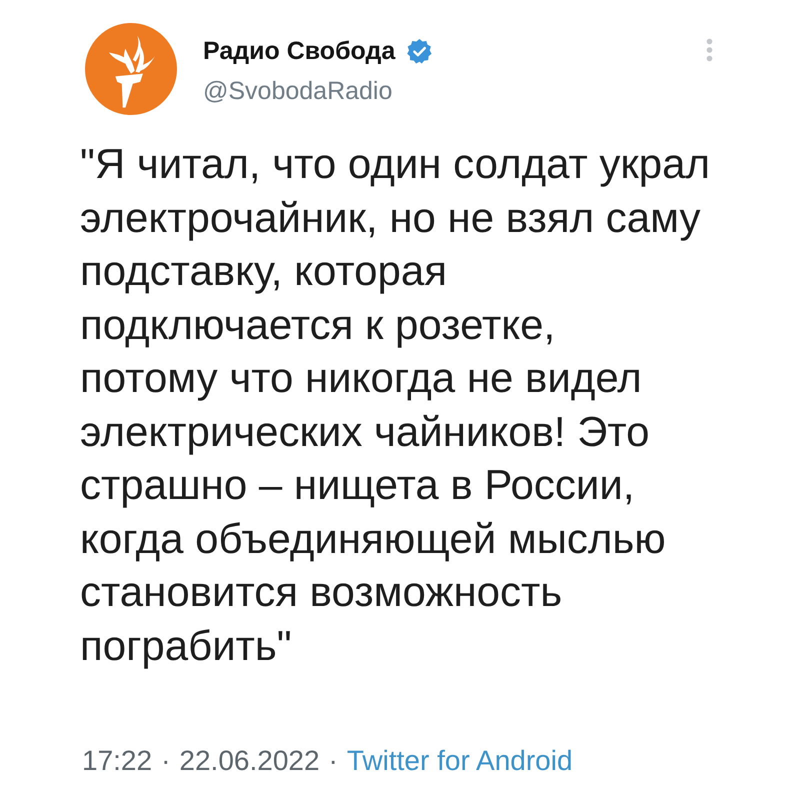 The height and width of the screenshot is (800, 800). What do you see at coordinates (249, 761) in the screenshot?
I see `tweet-date: 22.06.2022` at bounding box center [249, 761].